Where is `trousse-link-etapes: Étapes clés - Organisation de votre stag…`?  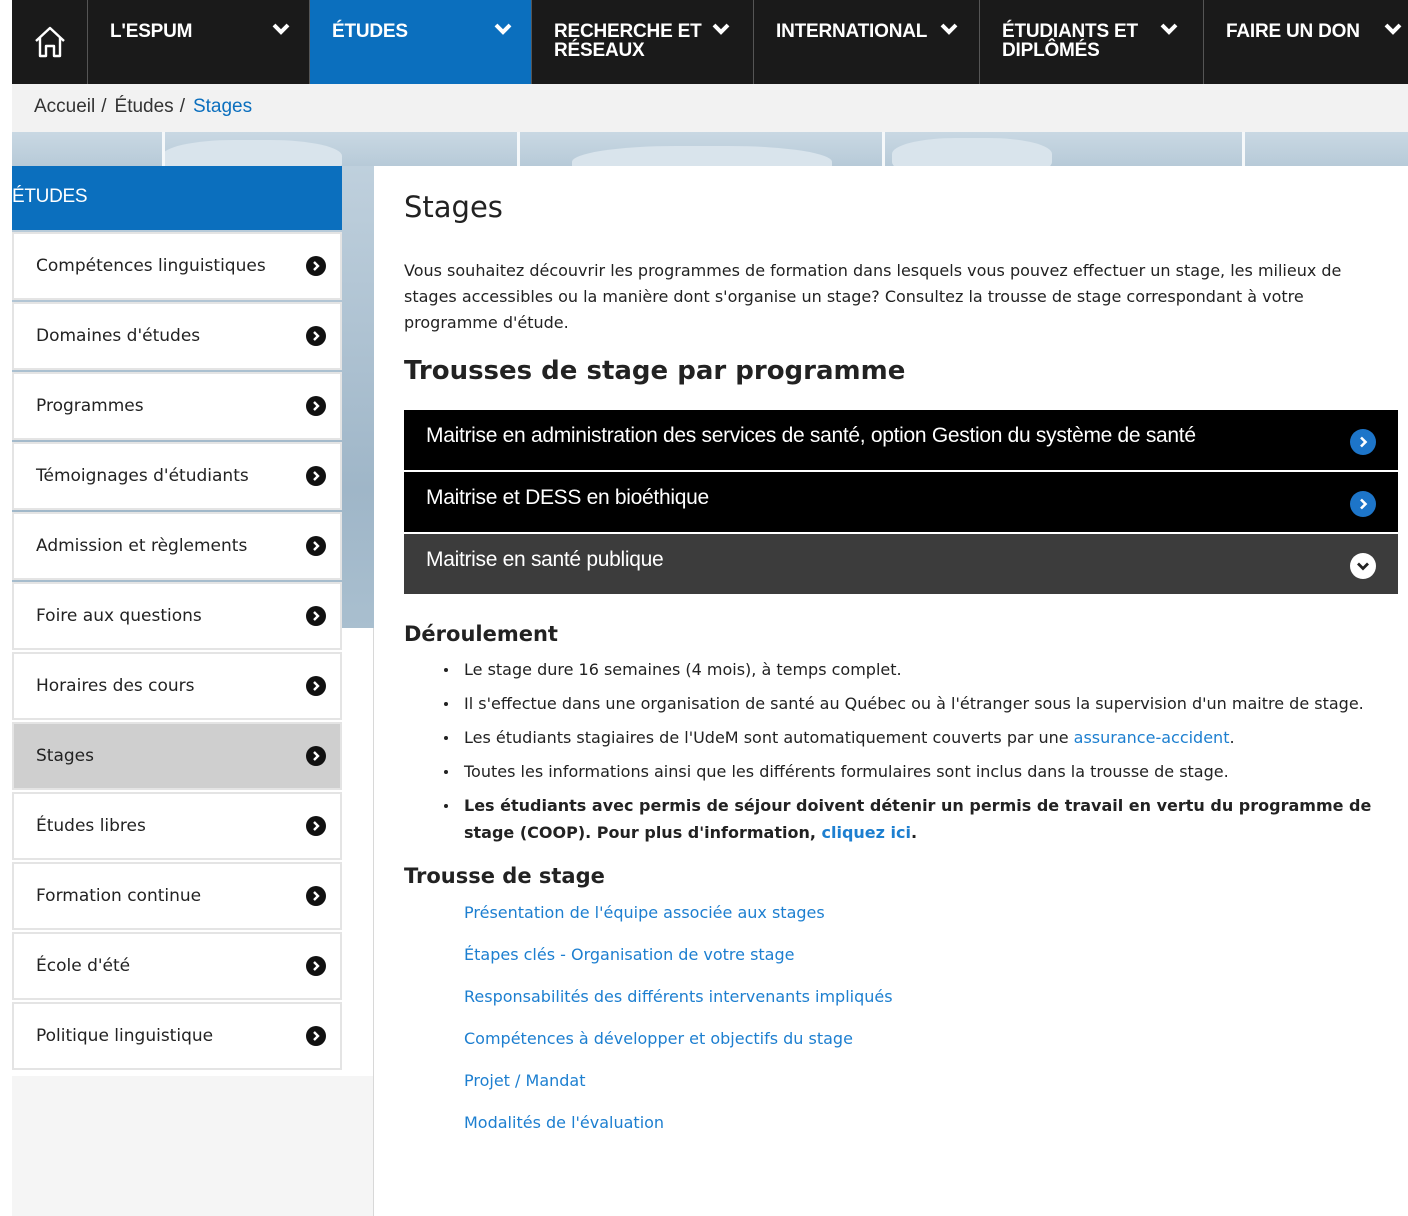
trousse-link-etapes: Étapes clés - Organisation de votre stag… is located at coordinates (931, 963).